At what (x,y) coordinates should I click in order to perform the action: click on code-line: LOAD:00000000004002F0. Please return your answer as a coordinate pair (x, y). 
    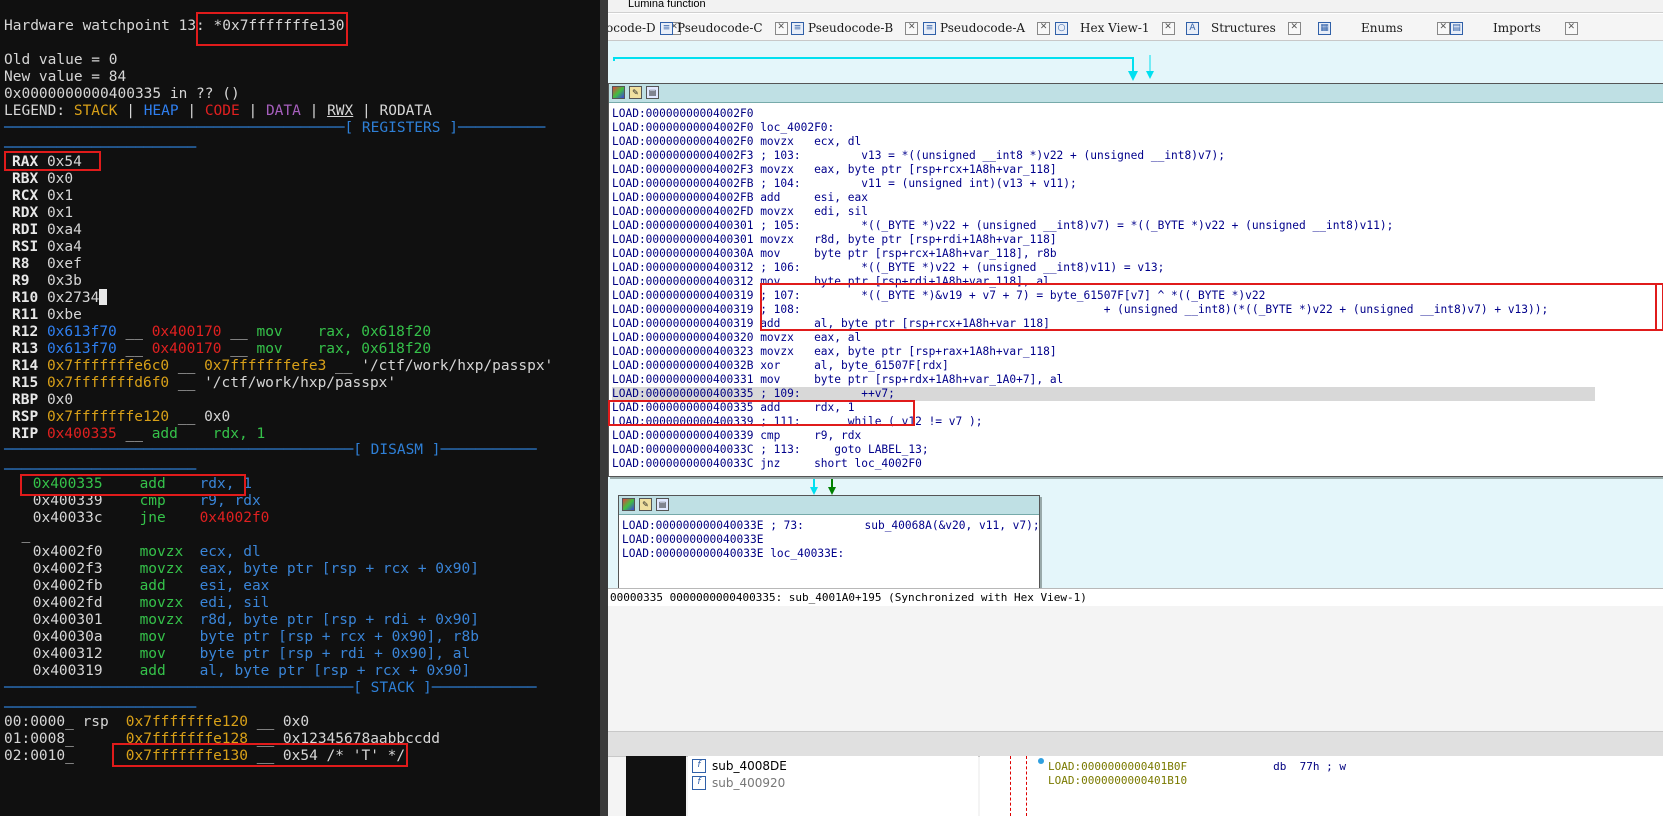
    Looking at the image, I should click on (682, 114).